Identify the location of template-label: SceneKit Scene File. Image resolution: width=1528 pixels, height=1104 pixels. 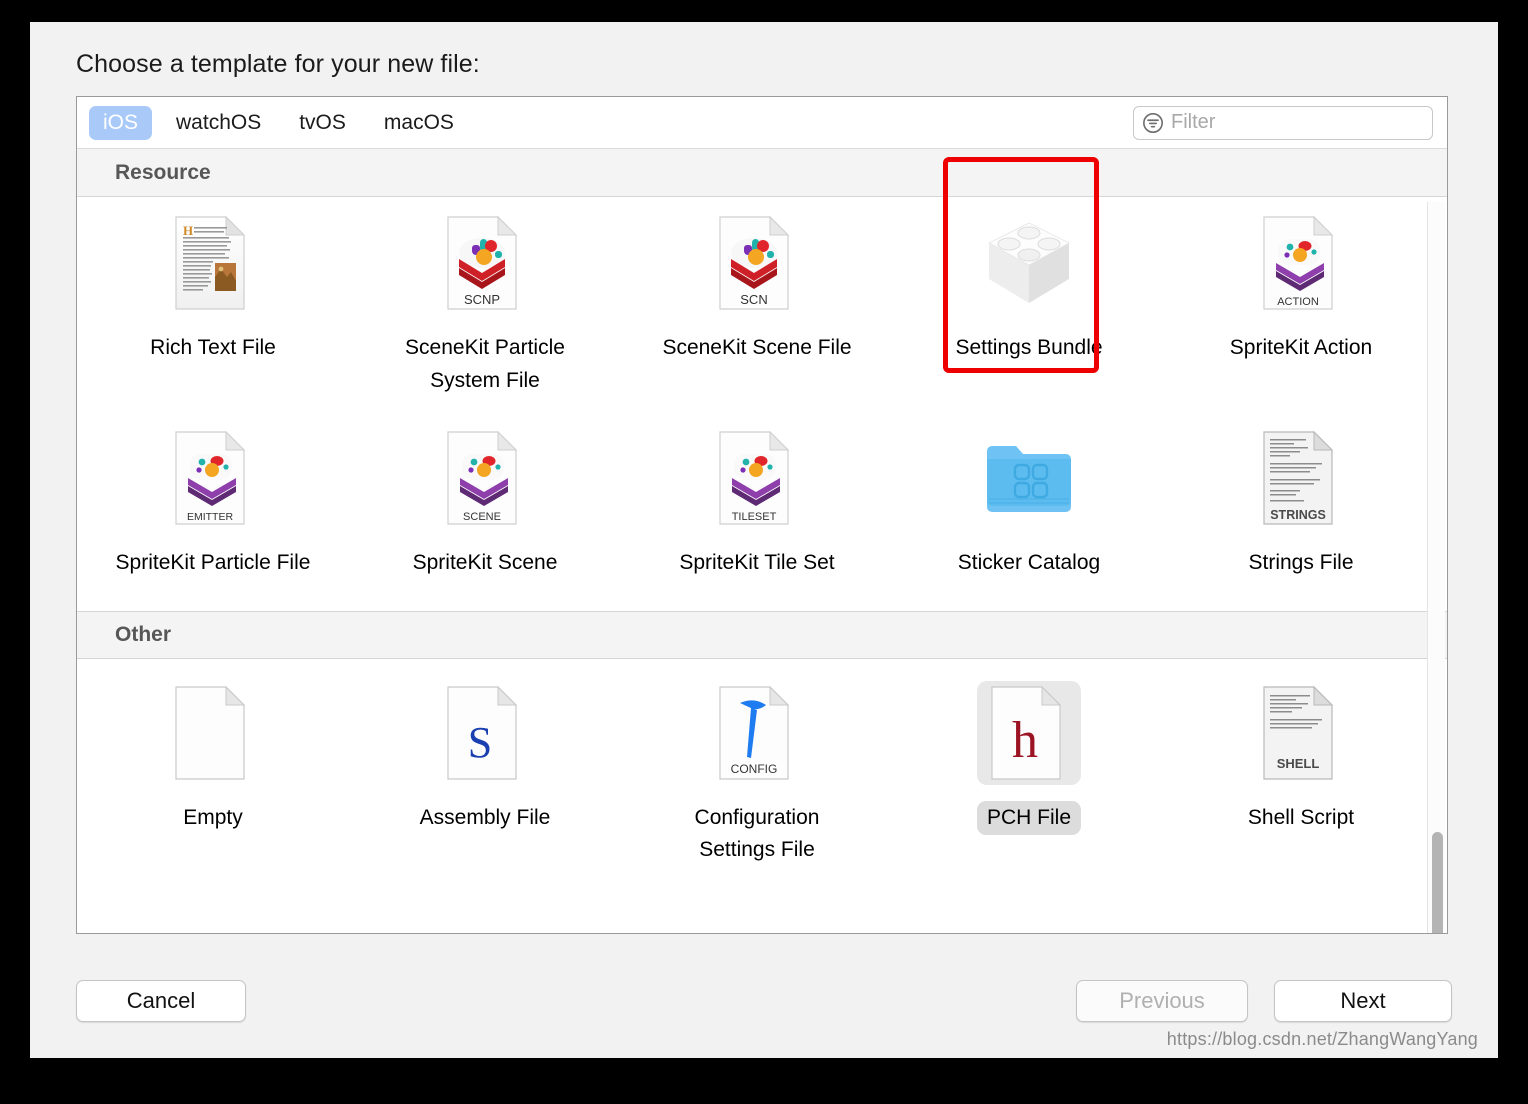
(757, 347).